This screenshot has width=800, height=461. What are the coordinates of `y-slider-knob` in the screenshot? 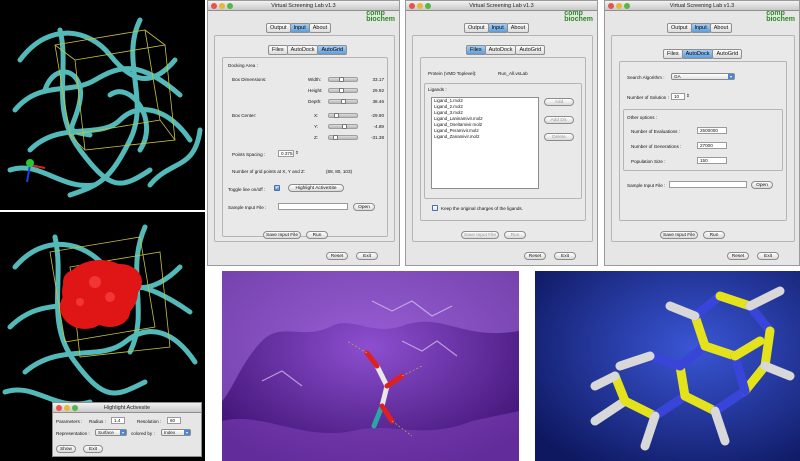 It's located at (344, 126).